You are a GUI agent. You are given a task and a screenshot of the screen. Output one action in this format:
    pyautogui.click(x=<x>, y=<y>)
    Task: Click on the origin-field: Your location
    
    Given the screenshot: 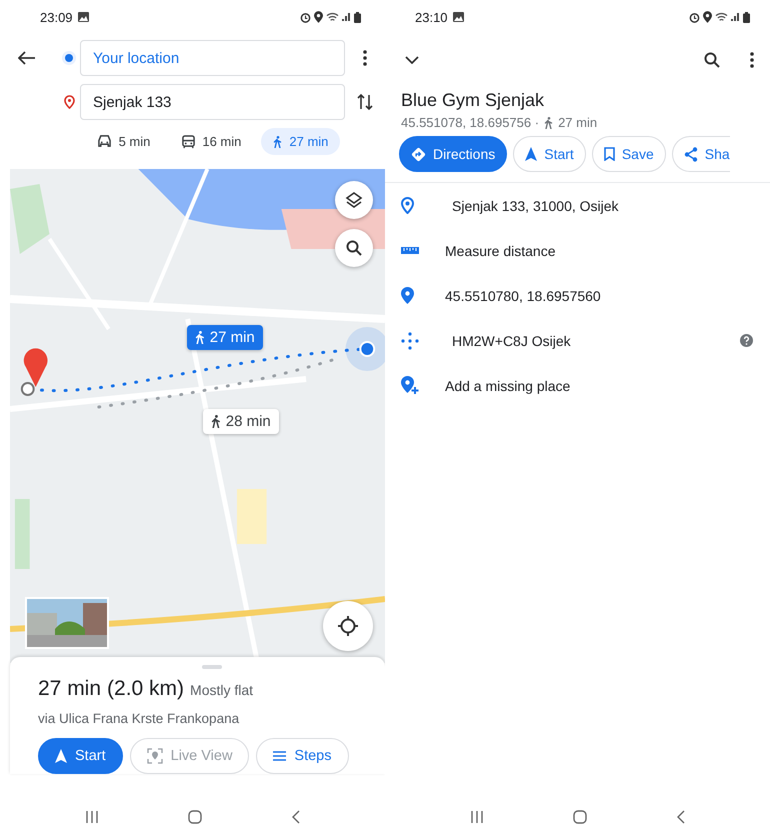 What is the action you would take?
    pyautogui.click(x=212, y=58)
    